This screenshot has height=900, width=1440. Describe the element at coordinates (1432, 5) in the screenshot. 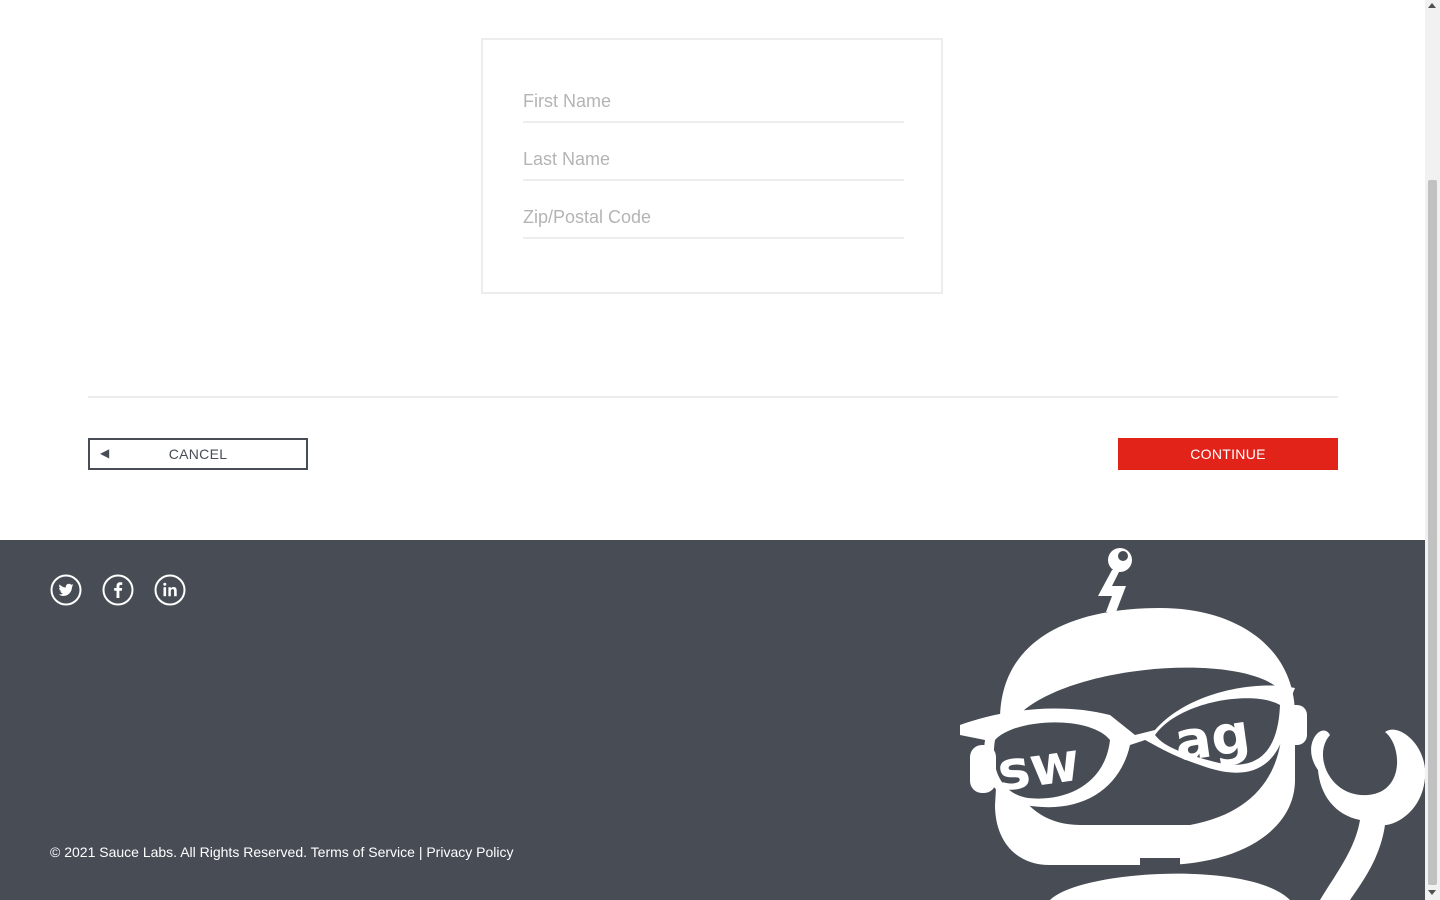

I see `scroll-up-icon` at that location.